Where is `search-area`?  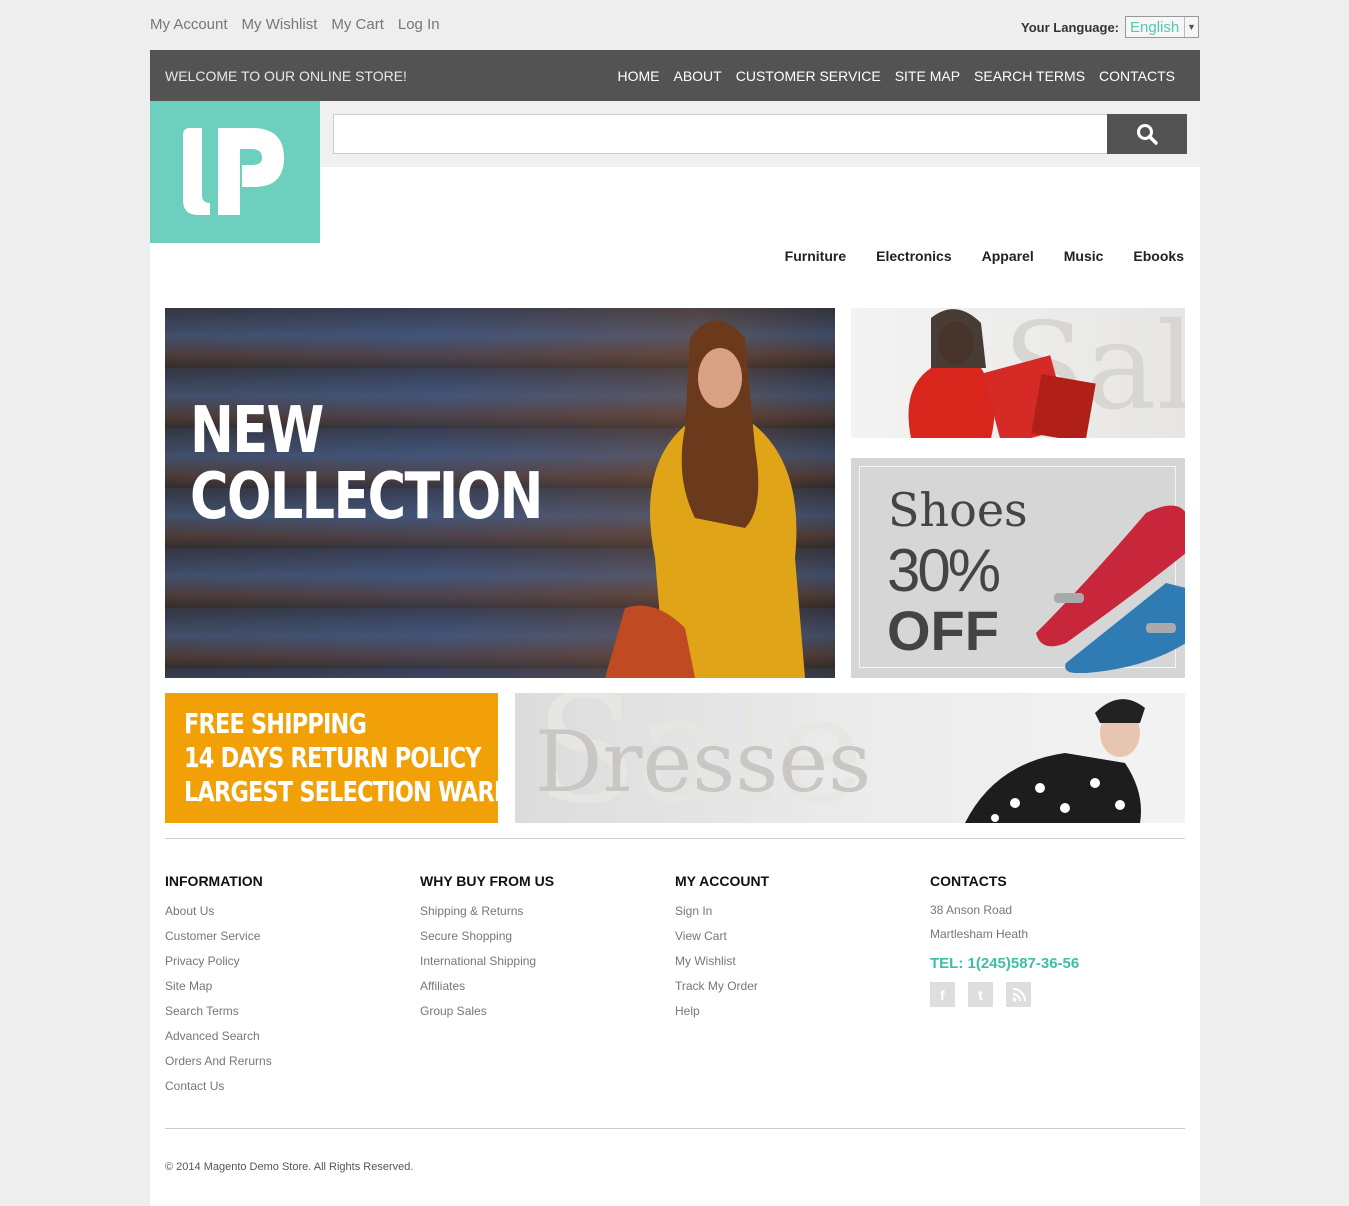
search-area is located at coordinates (760, 134).